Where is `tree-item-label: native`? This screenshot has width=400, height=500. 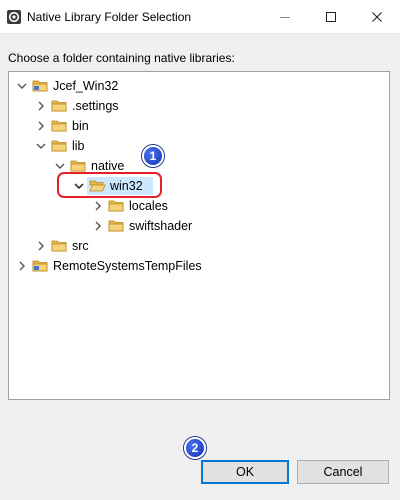
tree-item-label: native is located at coordinates (108, 166).